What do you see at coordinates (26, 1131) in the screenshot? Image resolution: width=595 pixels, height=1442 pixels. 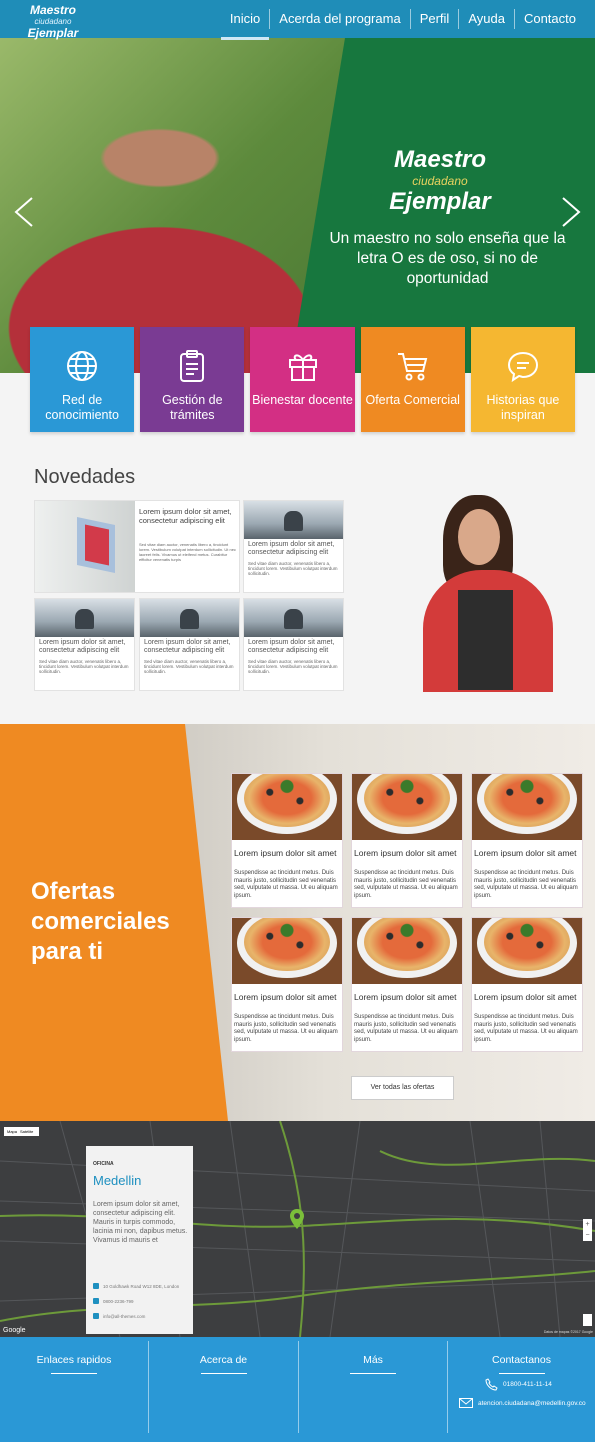 I see `satellite-tab: Satélite` at bounding box center [26, 1131].